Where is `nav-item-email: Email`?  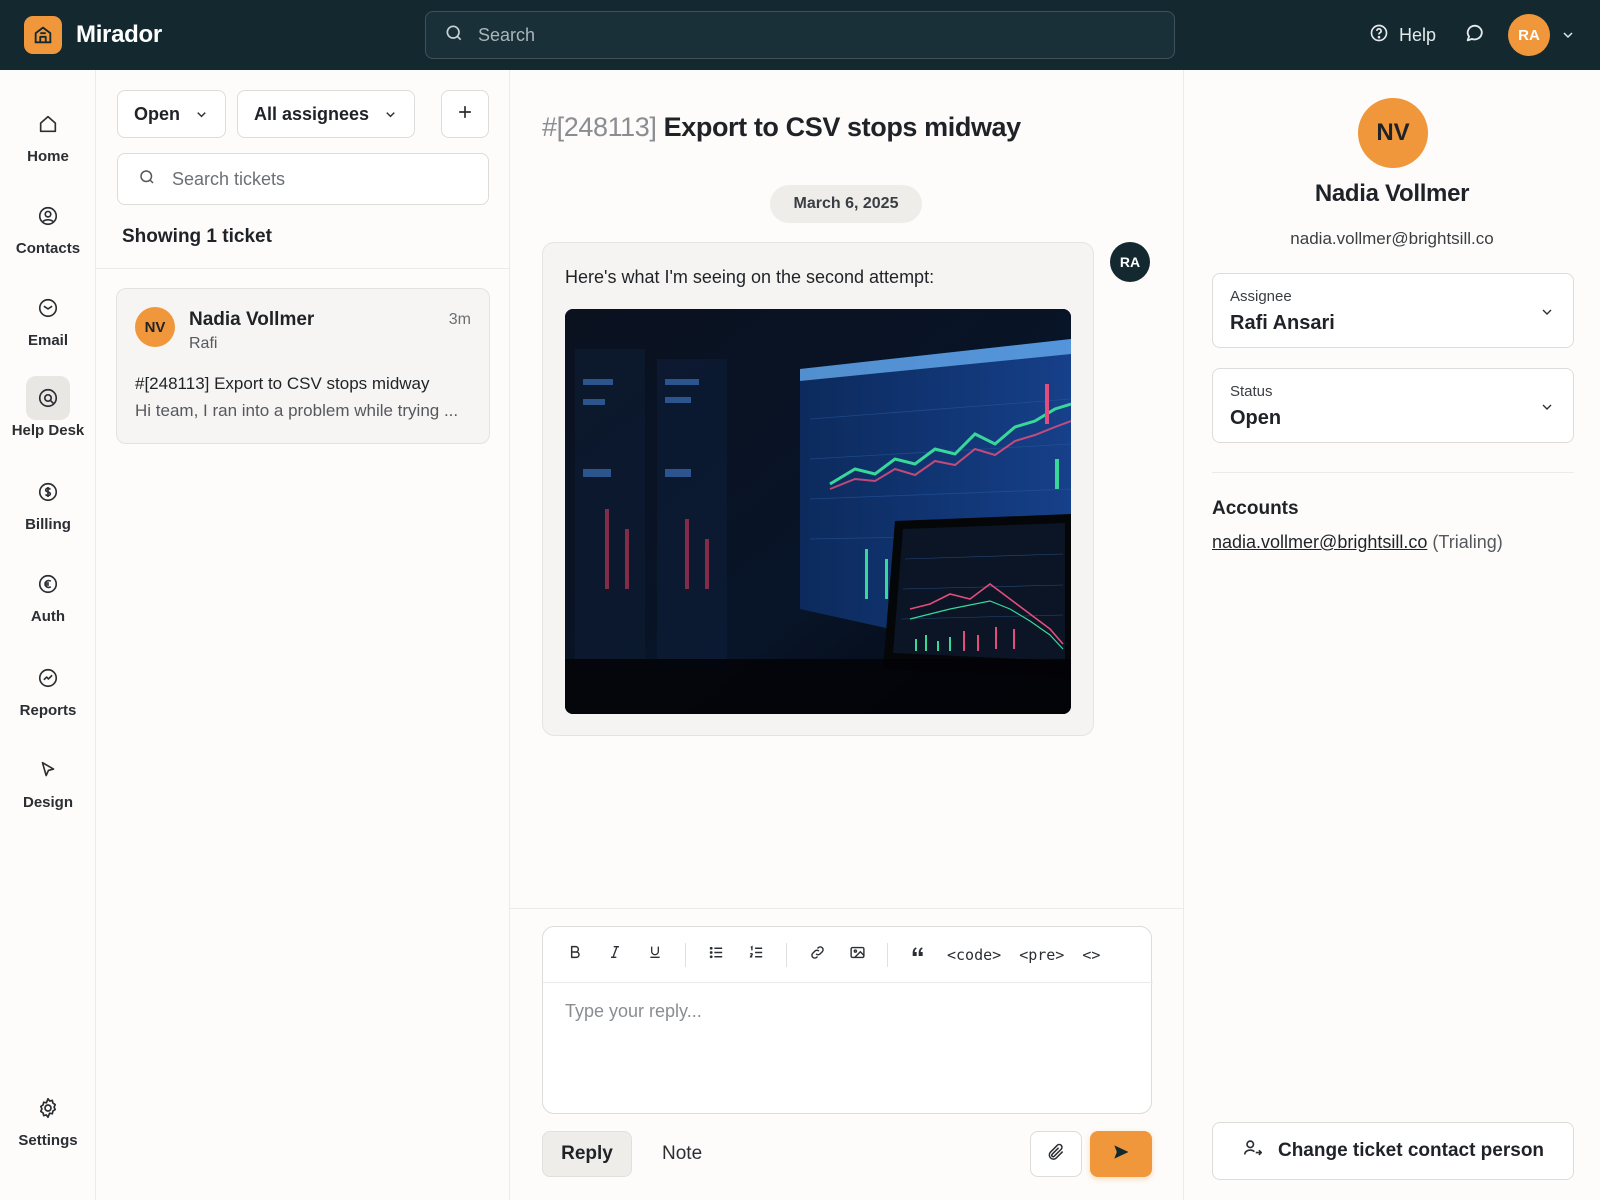 nav-item-email: Email is located at coordinates (48, 317).